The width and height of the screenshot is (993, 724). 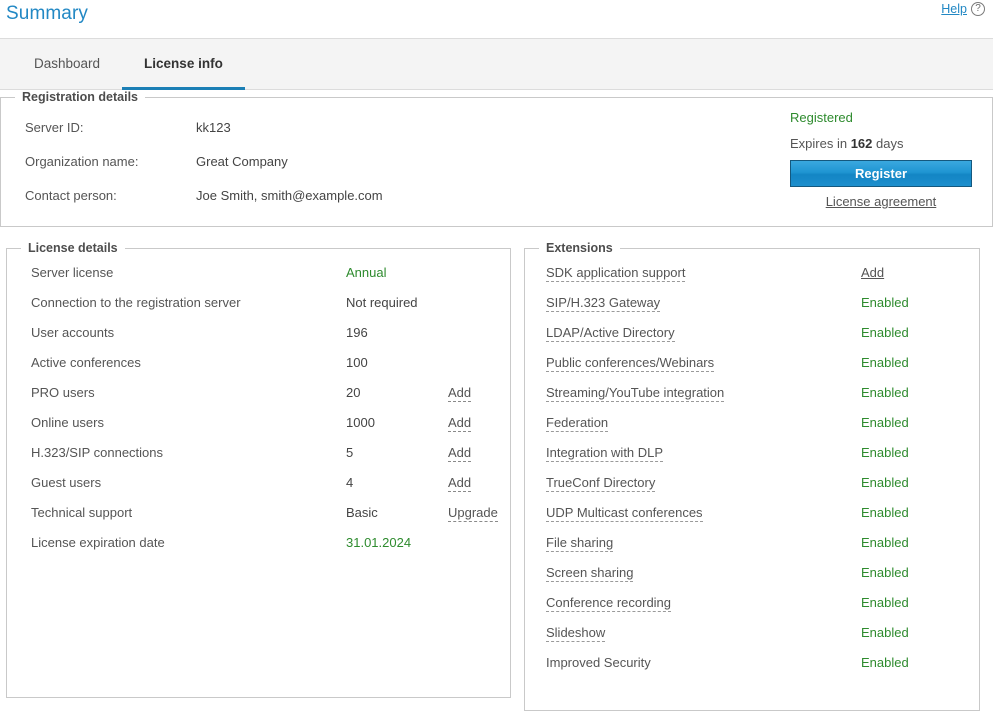 What do you see at coordinates (258, 426) in the screenshot?
I see `table-row: Online users 1000 Add` at bounding box center [258, 426].